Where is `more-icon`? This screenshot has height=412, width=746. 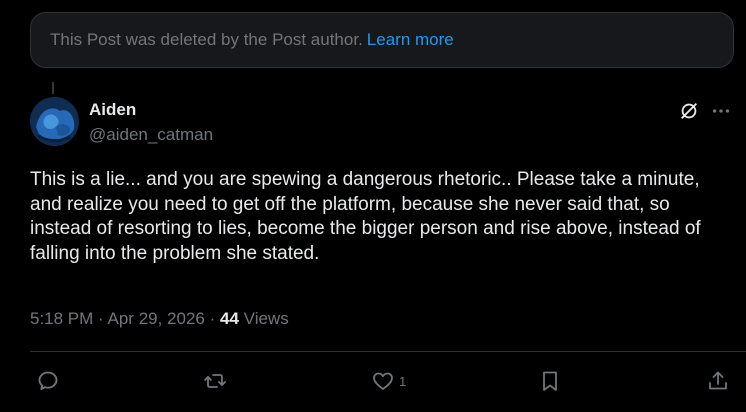
more-icon is located at coordinates (721, 111).